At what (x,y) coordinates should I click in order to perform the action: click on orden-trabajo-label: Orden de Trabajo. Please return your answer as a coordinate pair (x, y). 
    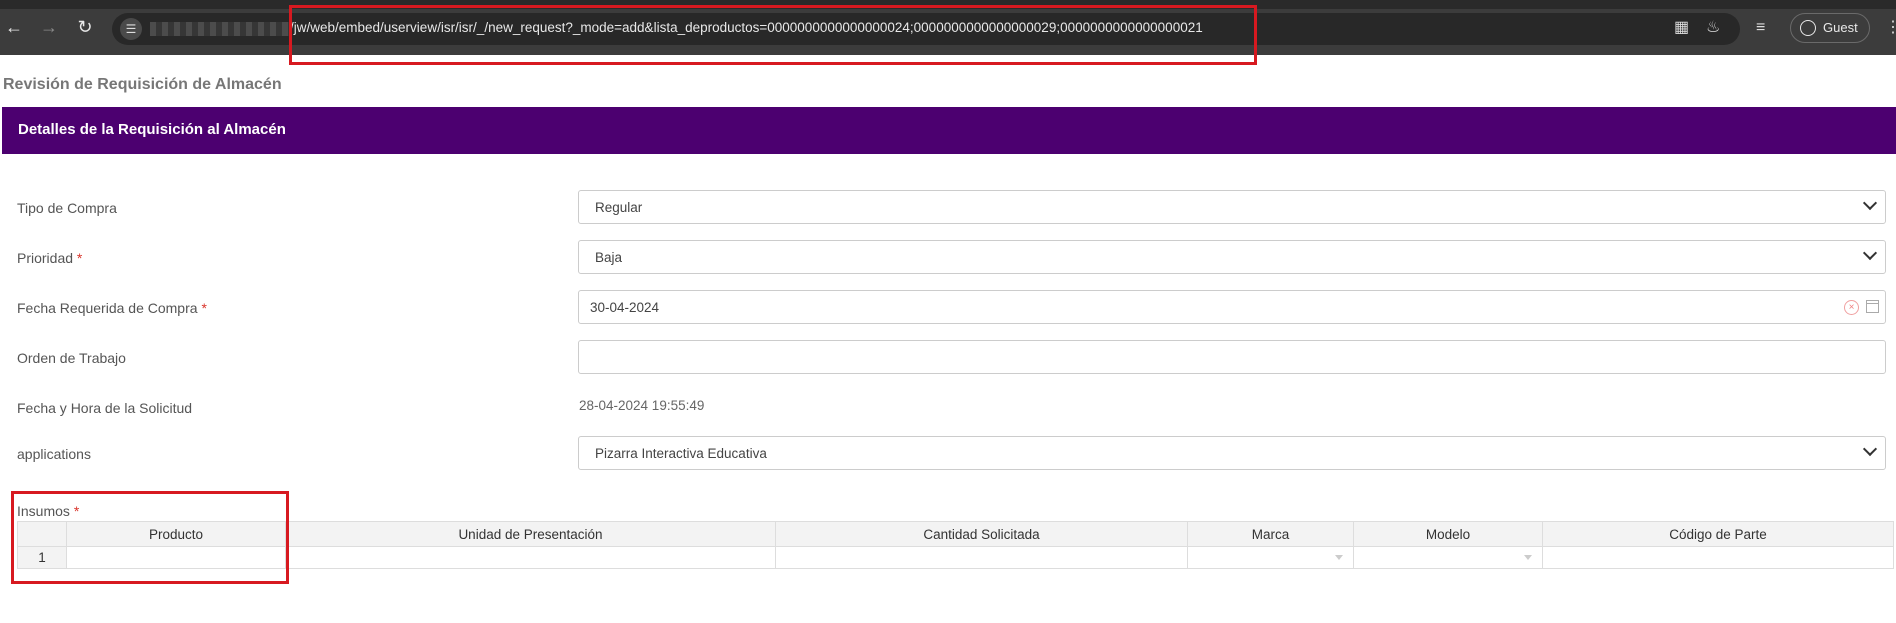
    Looking at the image, I should click on (71, 358).